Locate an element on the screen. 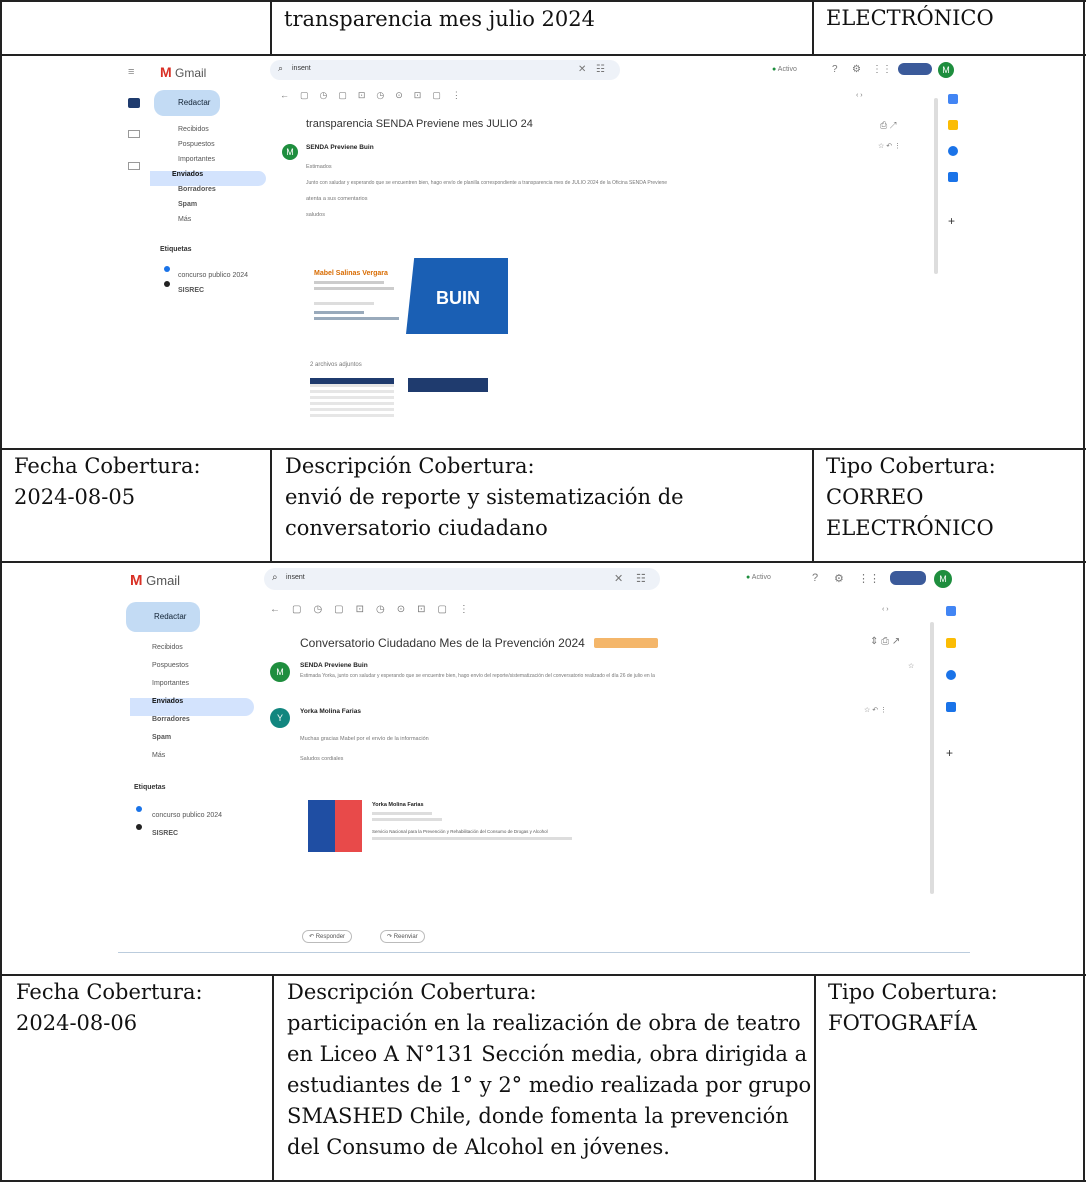 This screenshot has width=1086, height=1184. gmail-m-icon: M is located at coordinates (166, 72).